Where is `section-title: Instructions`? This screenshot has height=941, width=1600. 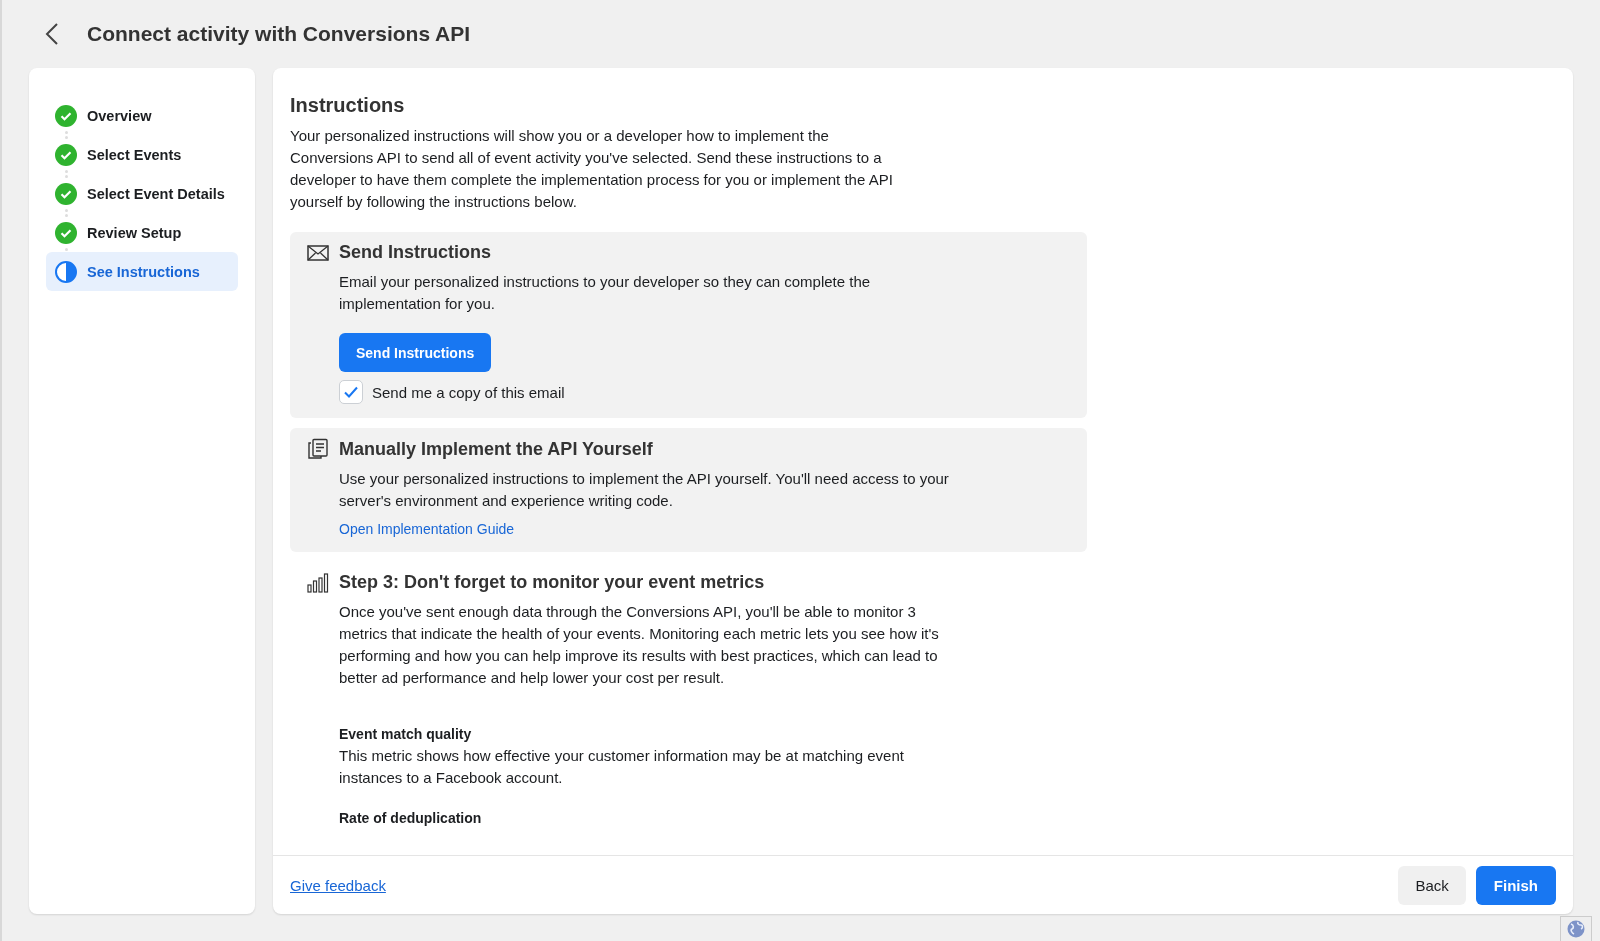 section-title: Instructions is located at coordinates (348, 105).